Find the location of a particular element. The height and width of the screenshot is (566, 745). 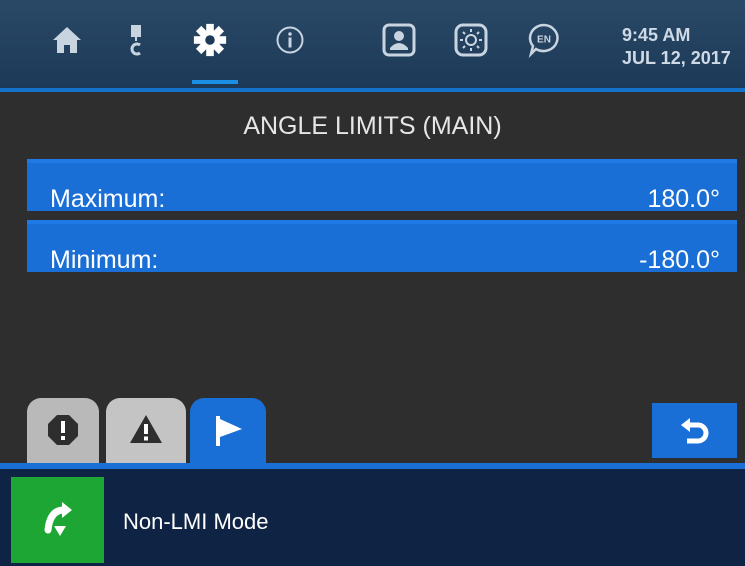

non-lmi-mode-icon is located at coordinates (57, 520).